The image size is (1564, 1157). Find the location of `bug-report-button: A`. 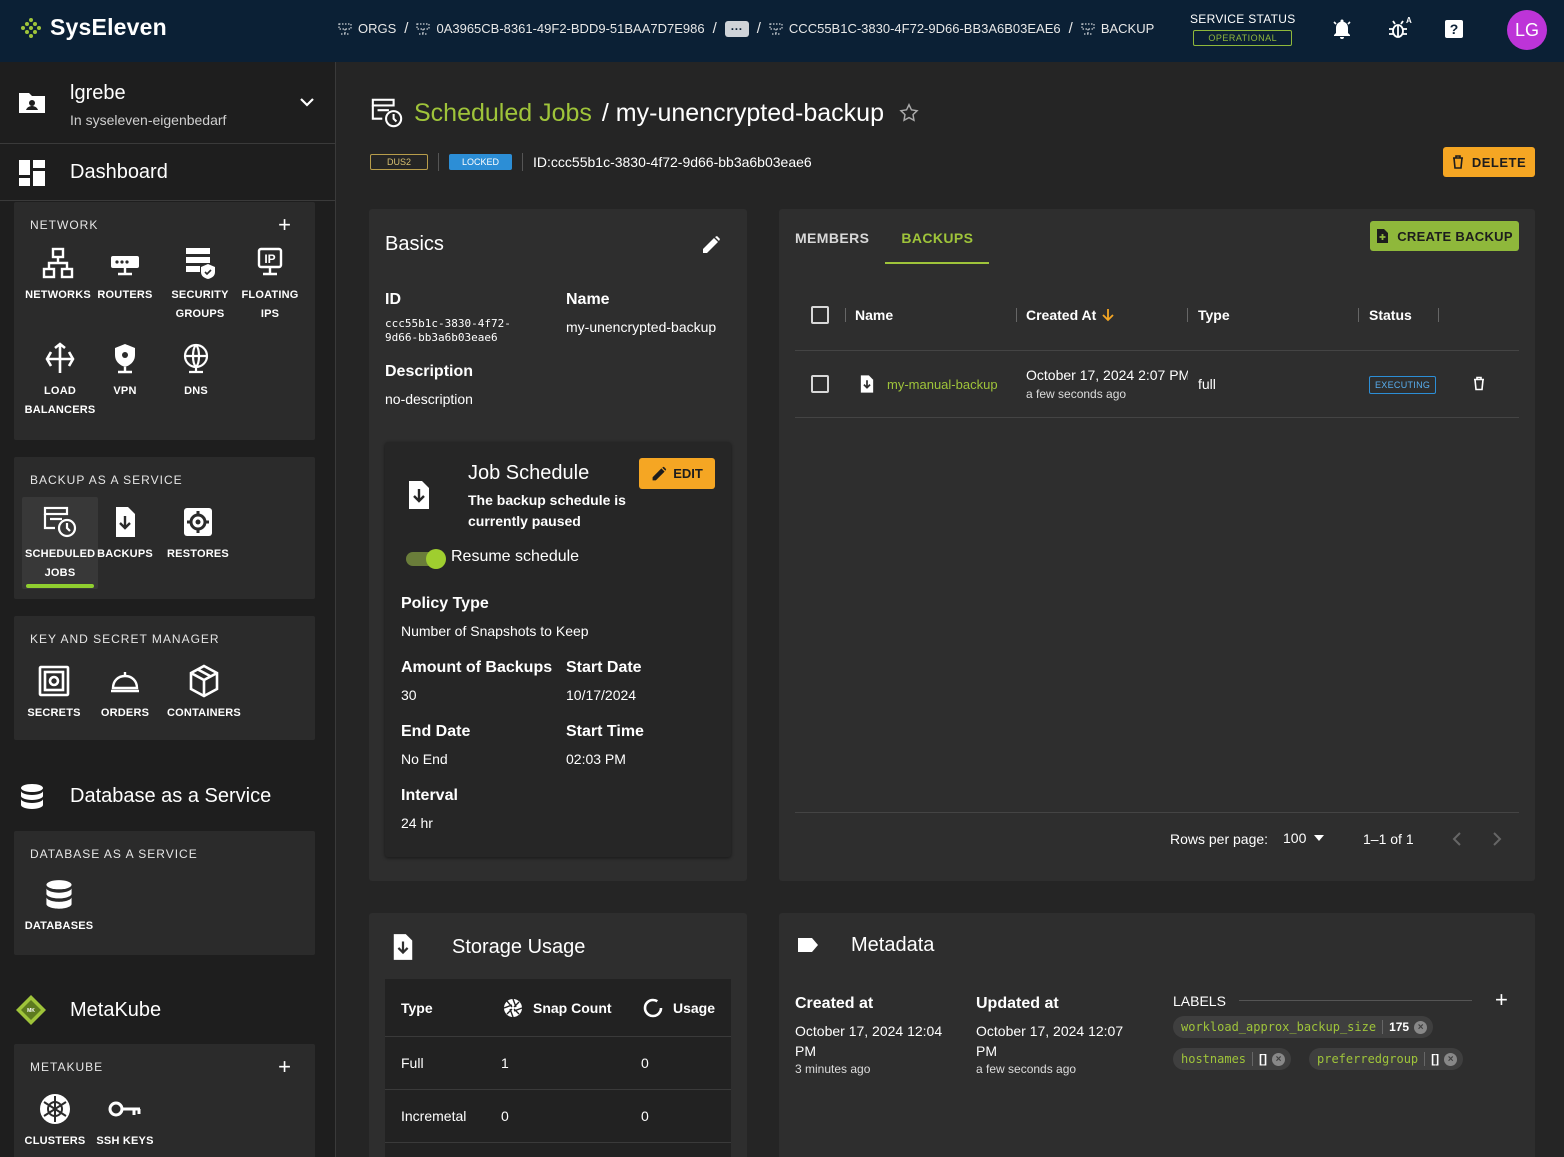

bug-report-button: A is located at coordinates (1399, 29).